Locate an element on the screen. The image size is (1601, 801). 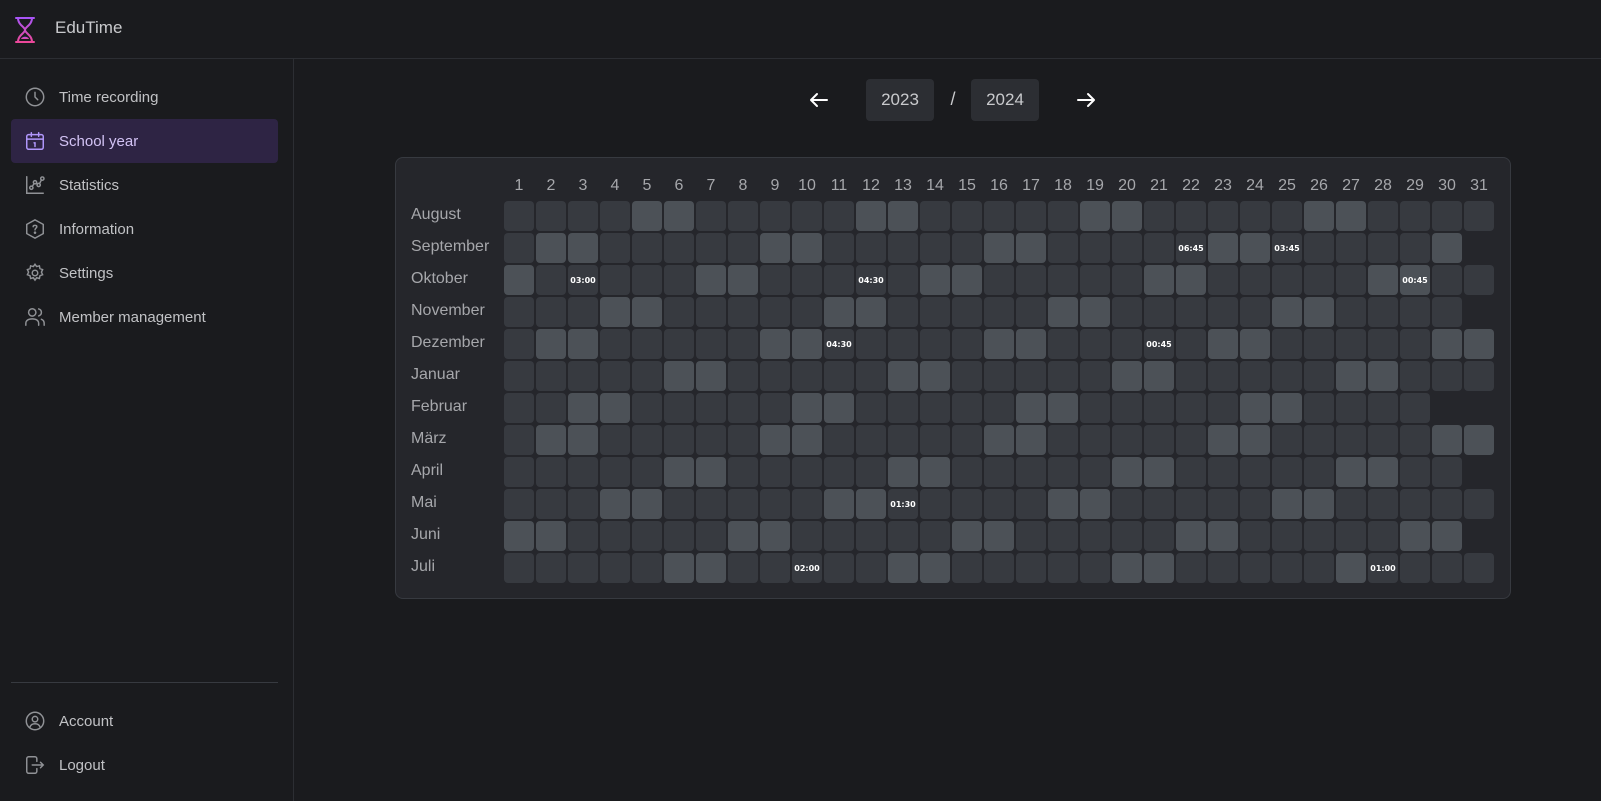
day-cell: 03:45 is located at coordinates (1287, 248).